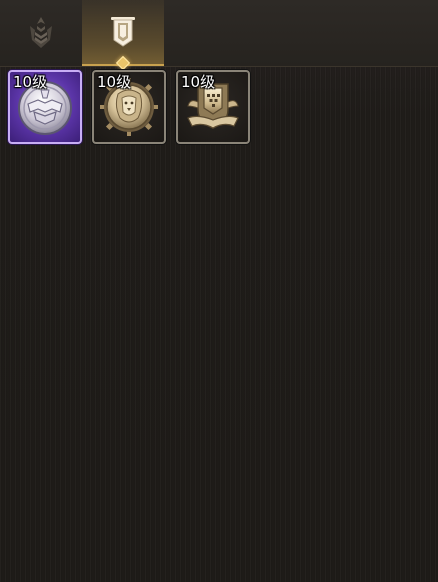 The width and height of the screenshot is (438, 582). I want to click on tab-rank, so click(41, 33).